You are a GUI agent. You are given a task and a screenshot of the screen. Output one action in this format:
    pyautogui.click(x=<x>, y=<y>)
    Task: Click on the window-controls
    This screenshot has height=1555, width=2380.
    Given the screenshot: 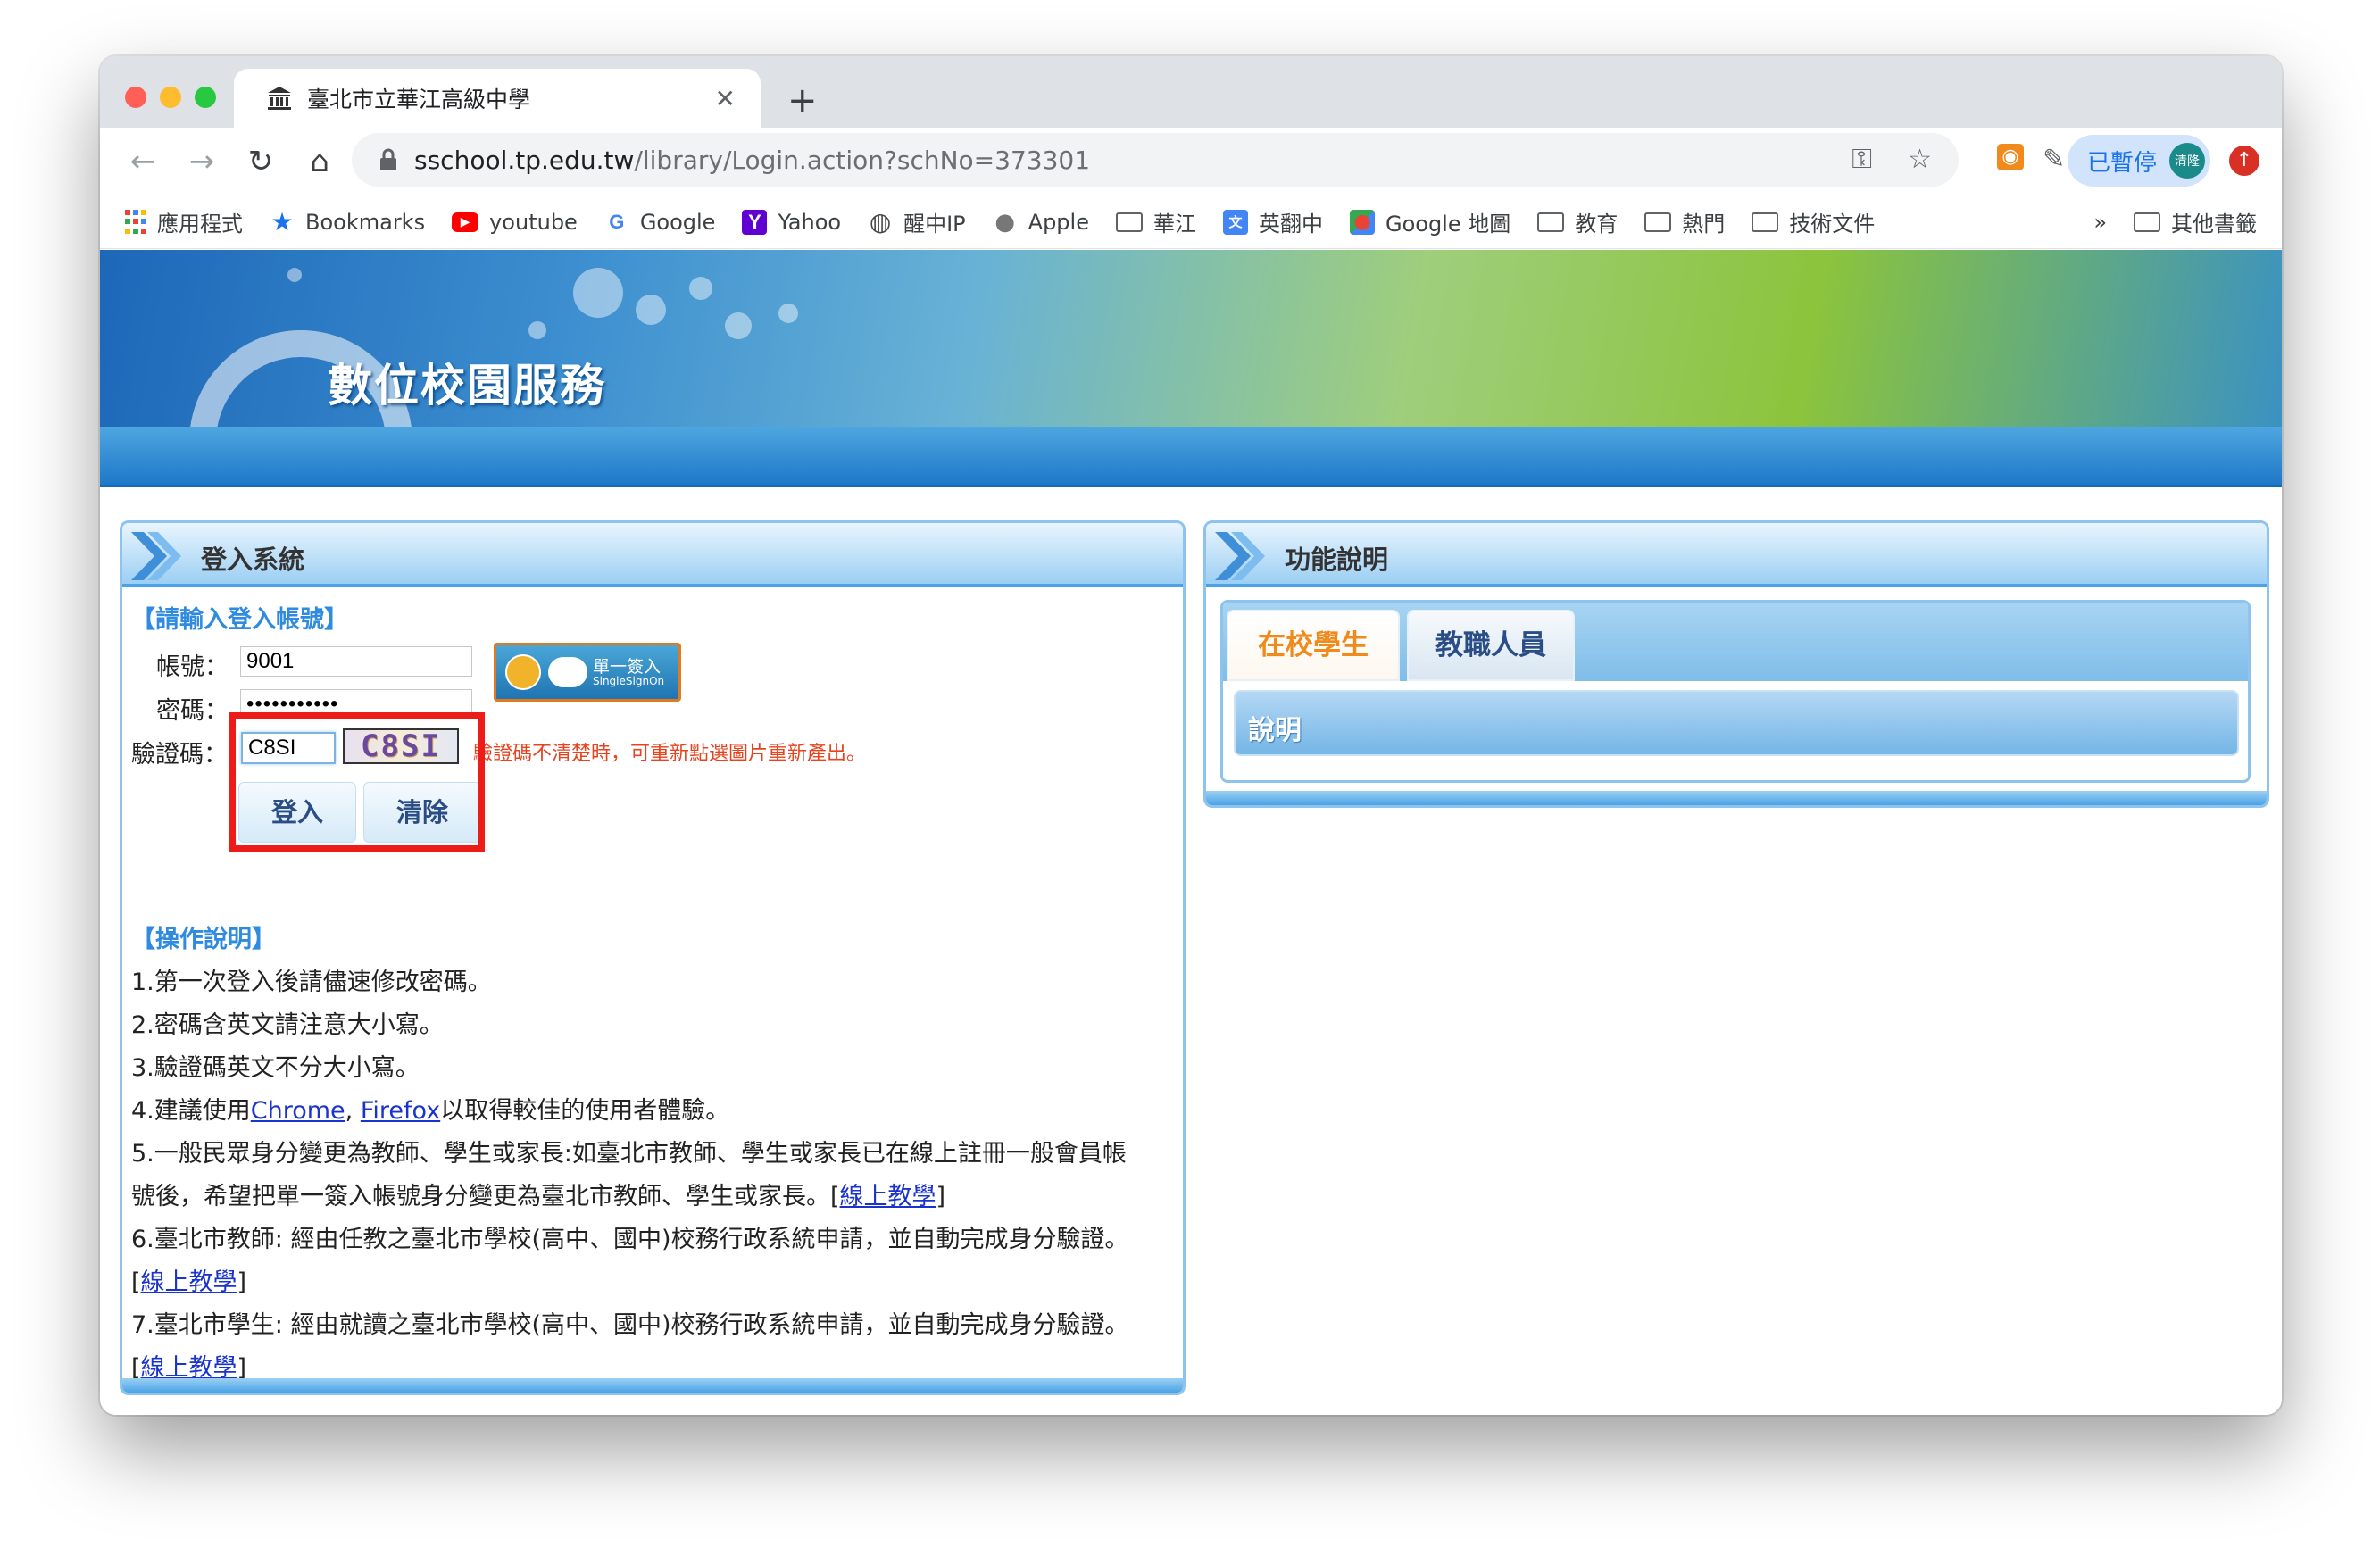 What is the action you would take?
    pyautogui.click(x=170, y=98)
    